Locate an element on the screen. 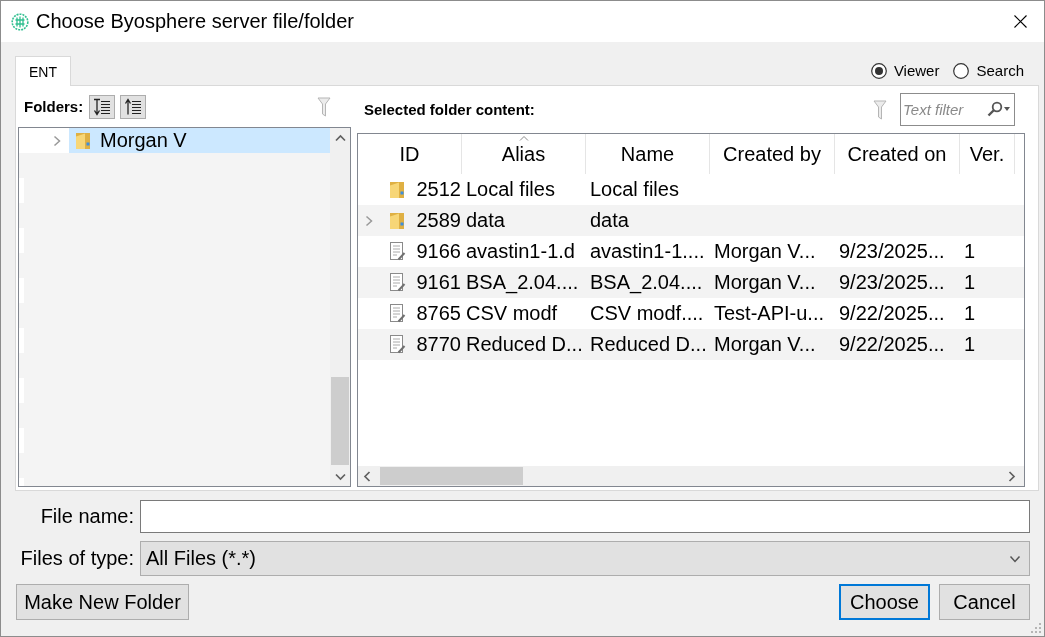 This screenshot has height=637, width=1045. radio-option: Viewer is located at coordinates (905, 70).